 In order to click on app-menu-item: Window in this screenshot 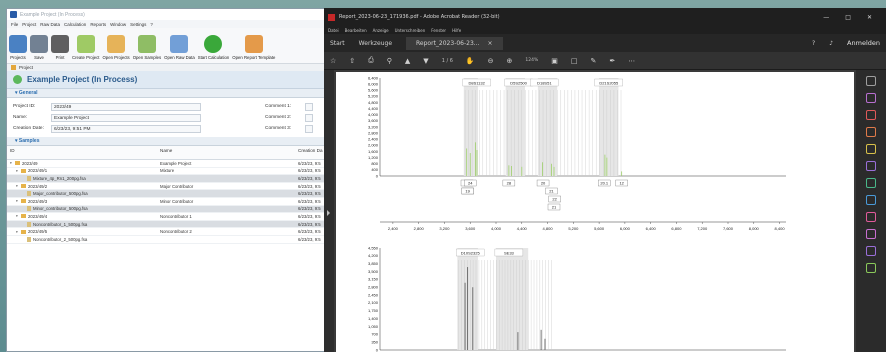, I will do `click(118, 24)`.